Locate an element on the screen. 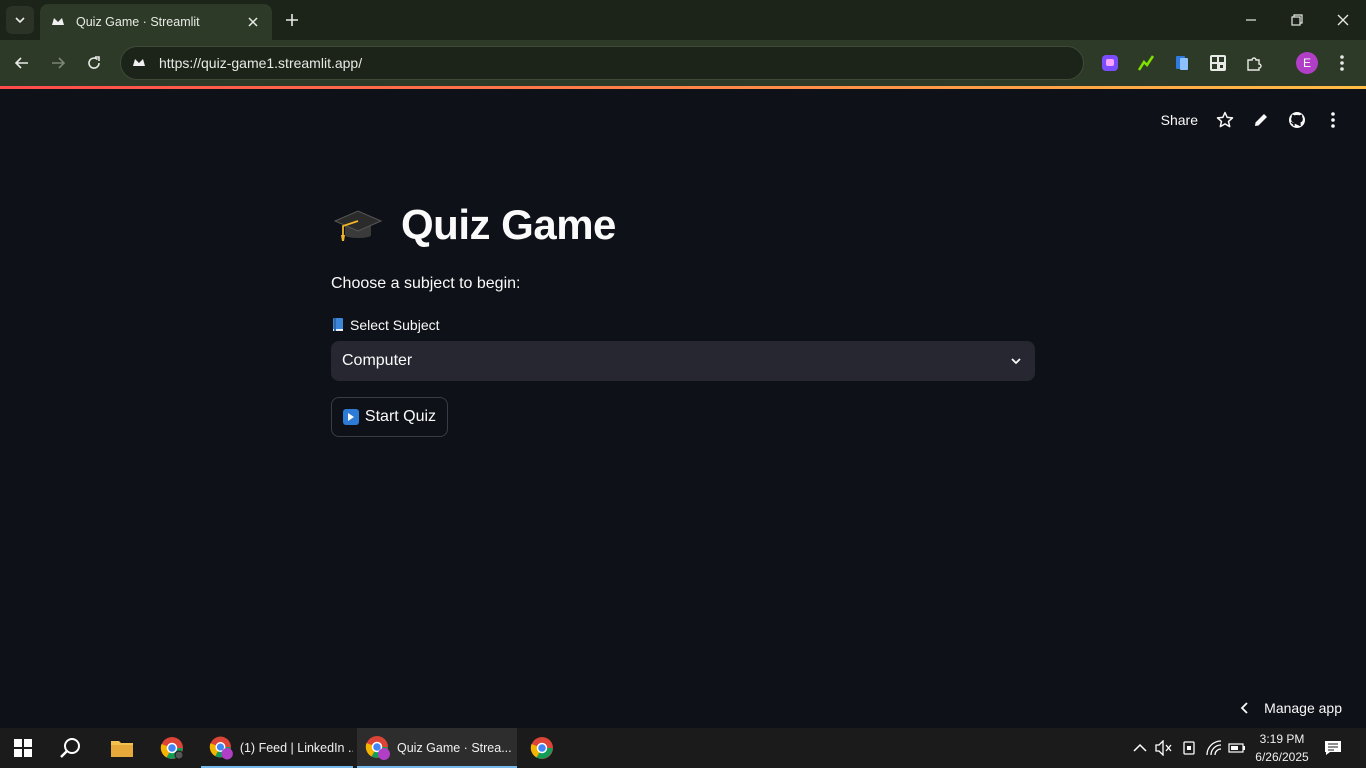  chrome-taskbar-button is located at coordinates (173, 748).